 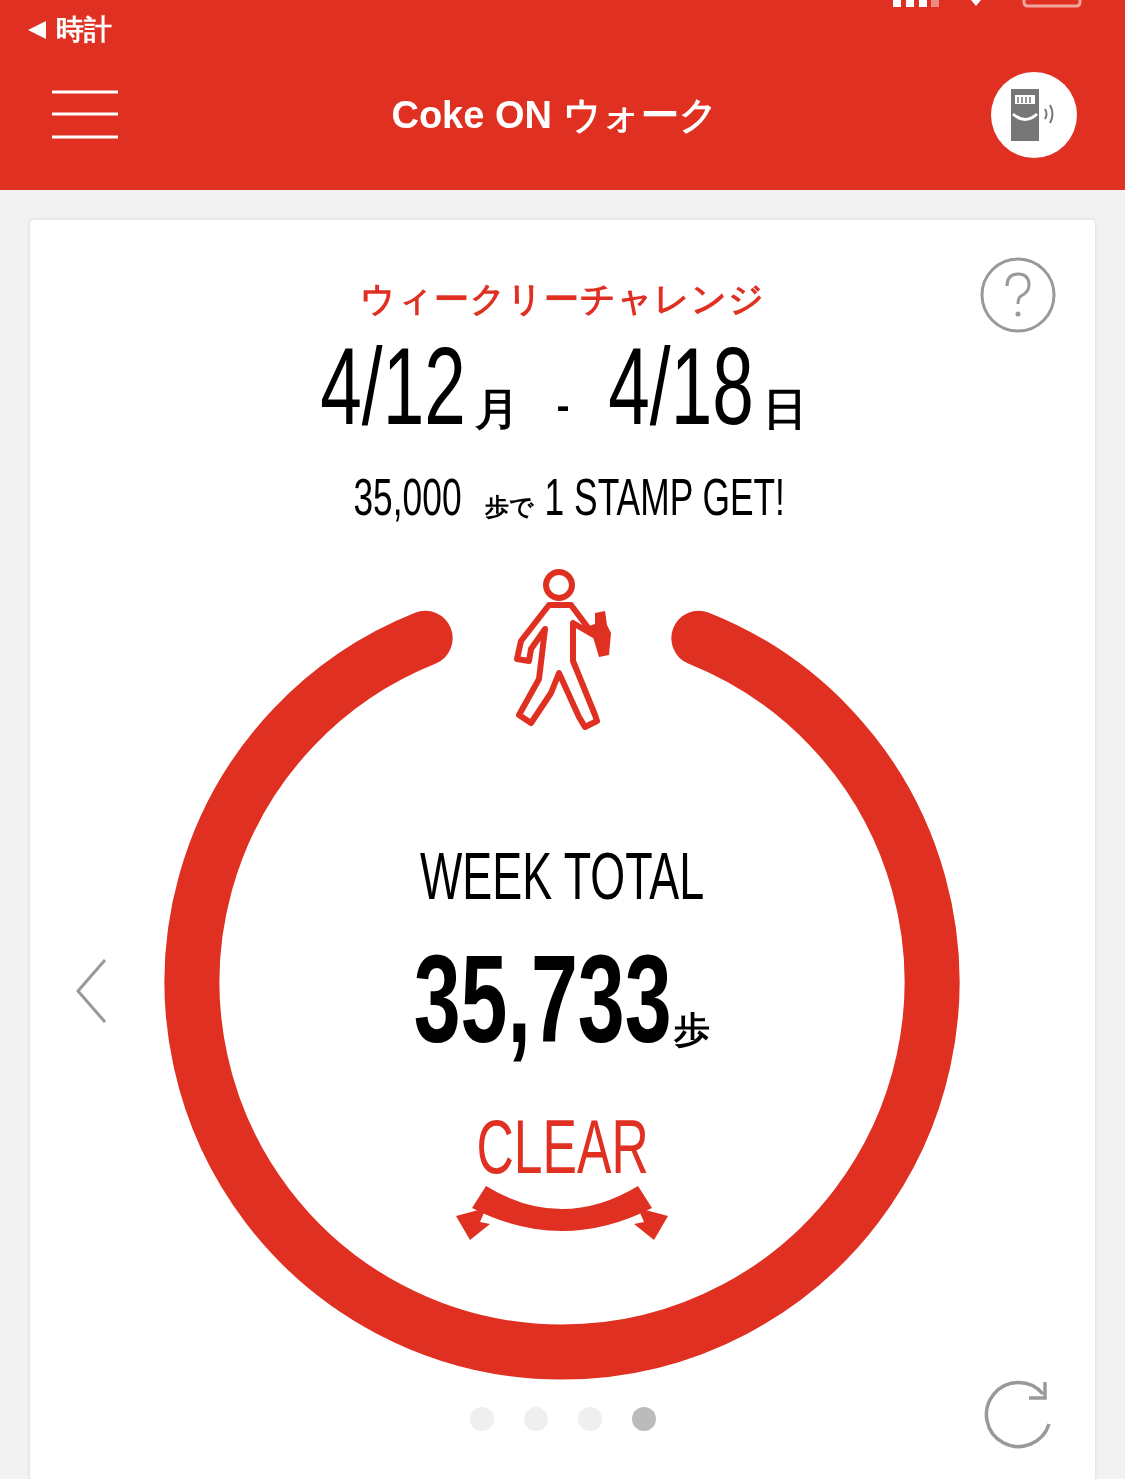 I want to click on signal-icon, so click(x=916, y=3).